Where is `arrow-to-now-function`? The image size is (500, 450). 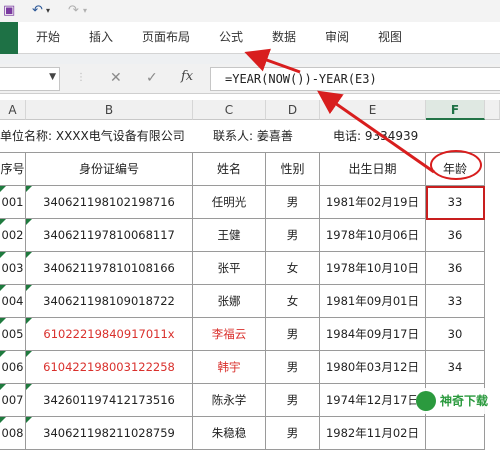 arrow-to-now-function is located at coordinates (376, 132).